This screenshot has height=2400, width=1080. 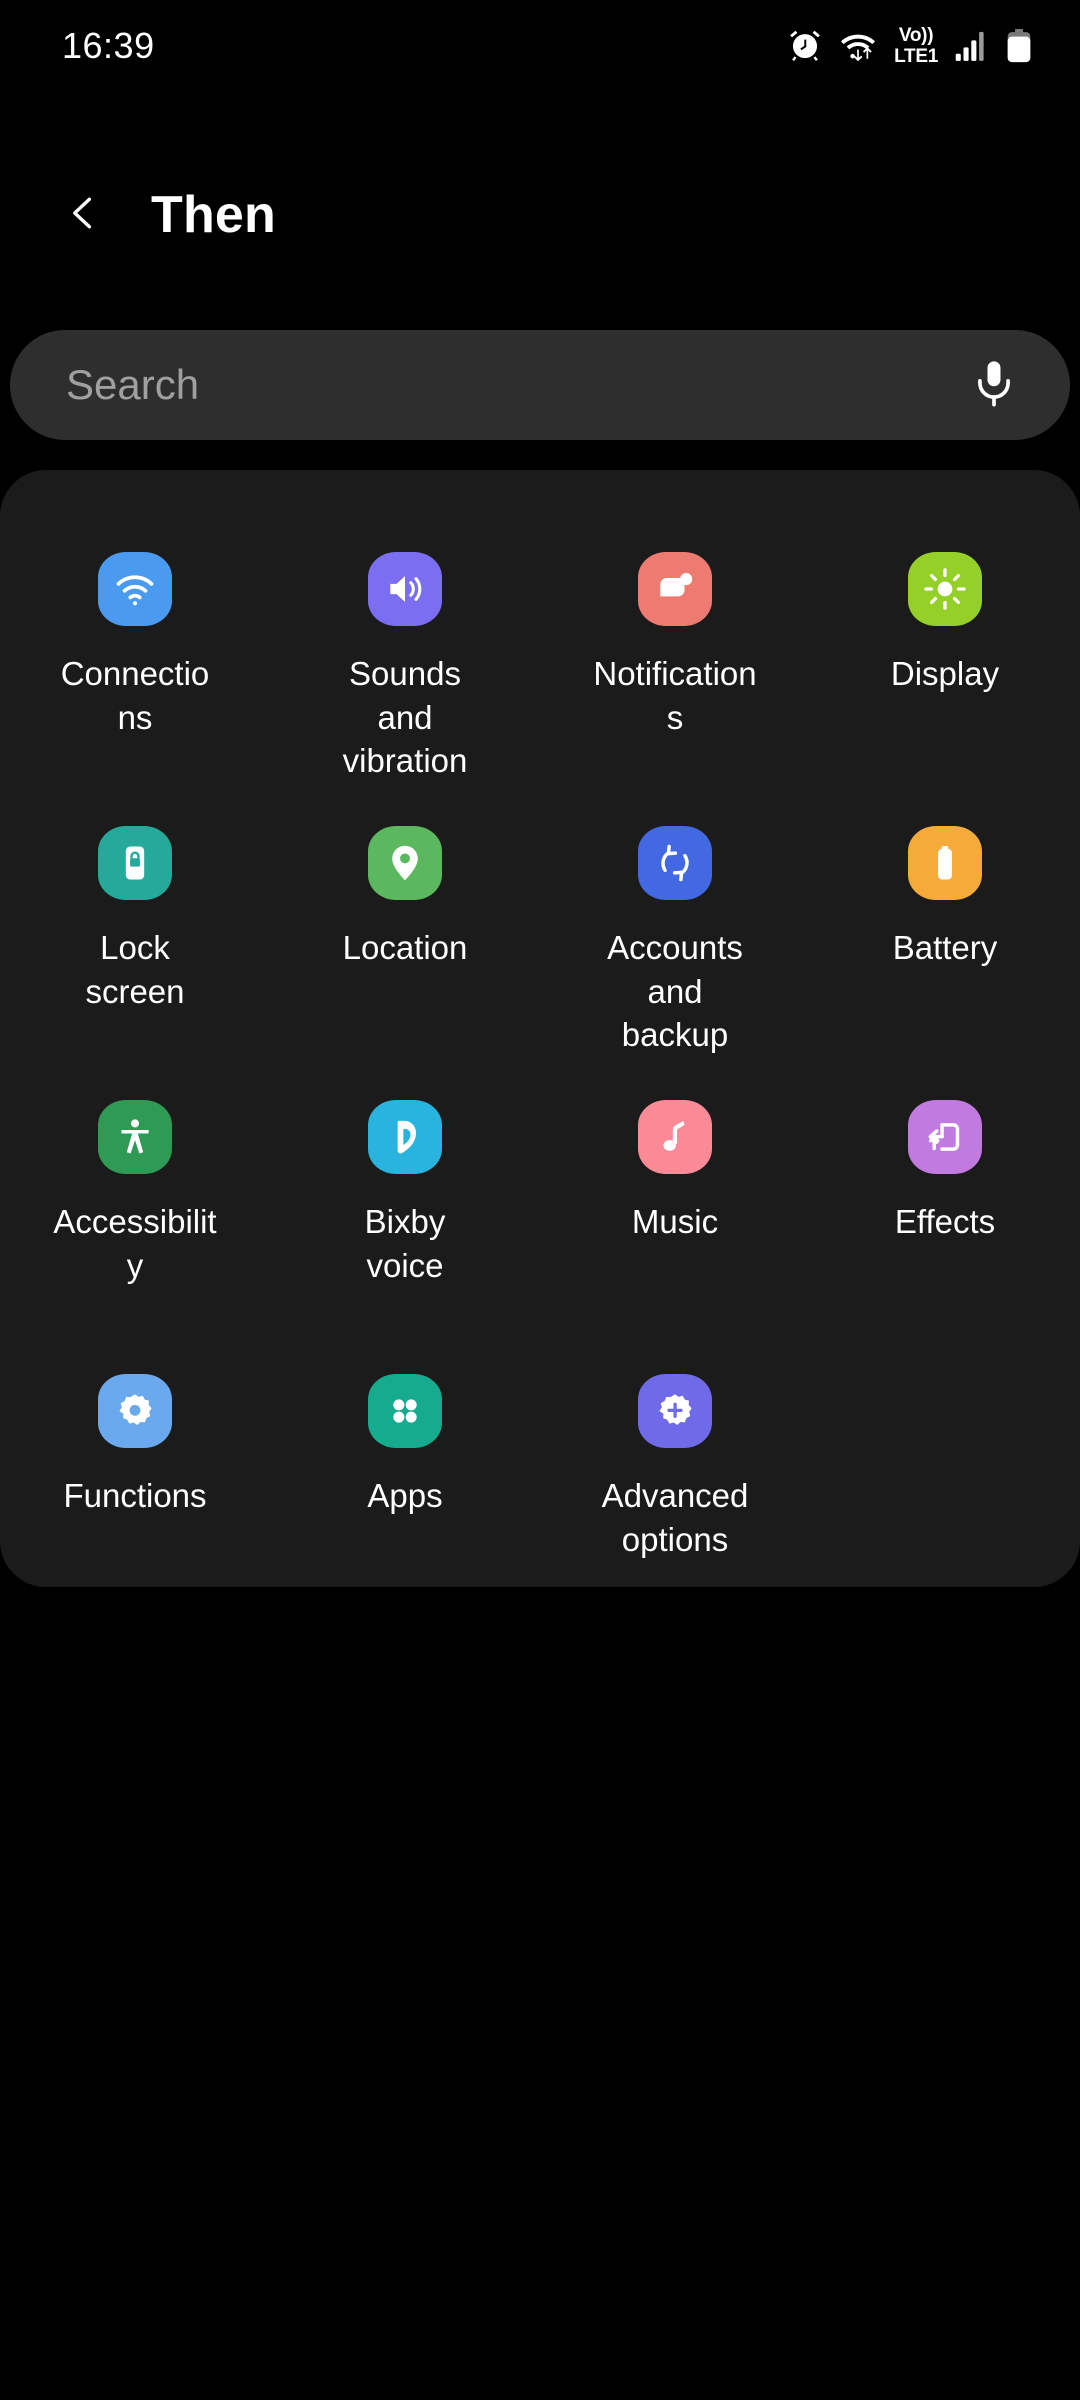 I want to click on accounts-icon-bg, so click(x=675, y=863).